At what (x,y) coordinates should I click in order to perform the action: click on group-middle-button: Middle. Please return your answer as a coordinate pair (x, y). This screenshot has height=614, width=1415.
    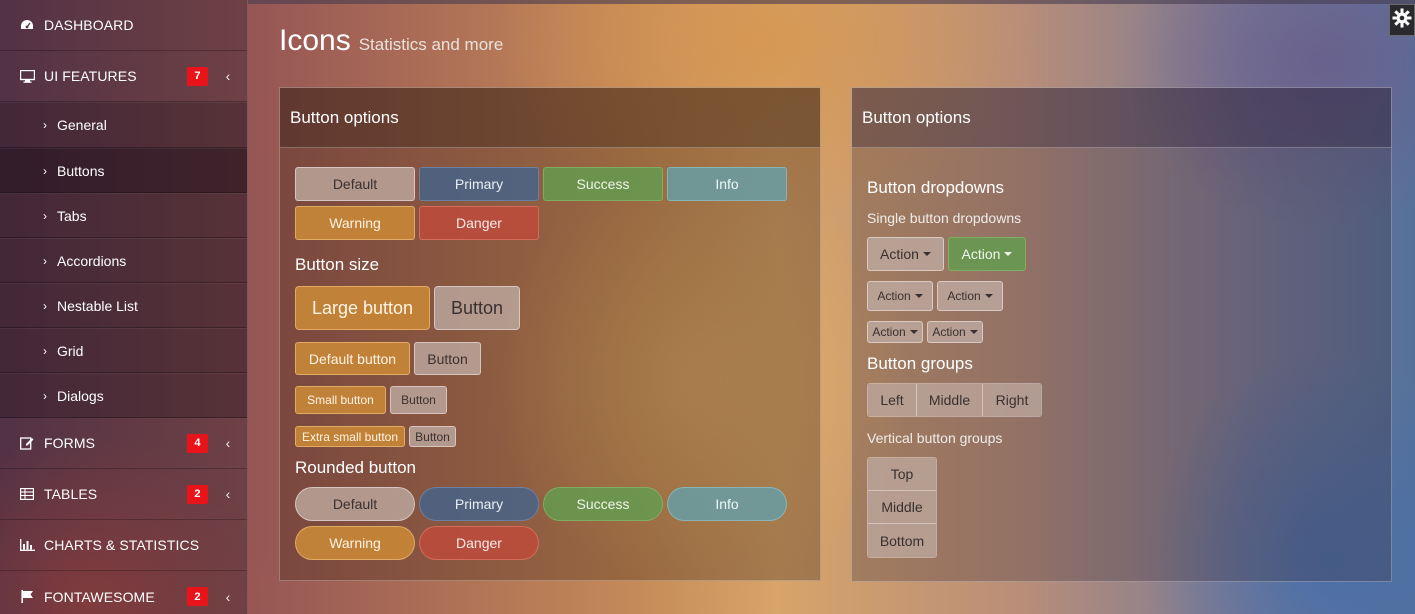
    Looking at the image, I should click on (950, 400).